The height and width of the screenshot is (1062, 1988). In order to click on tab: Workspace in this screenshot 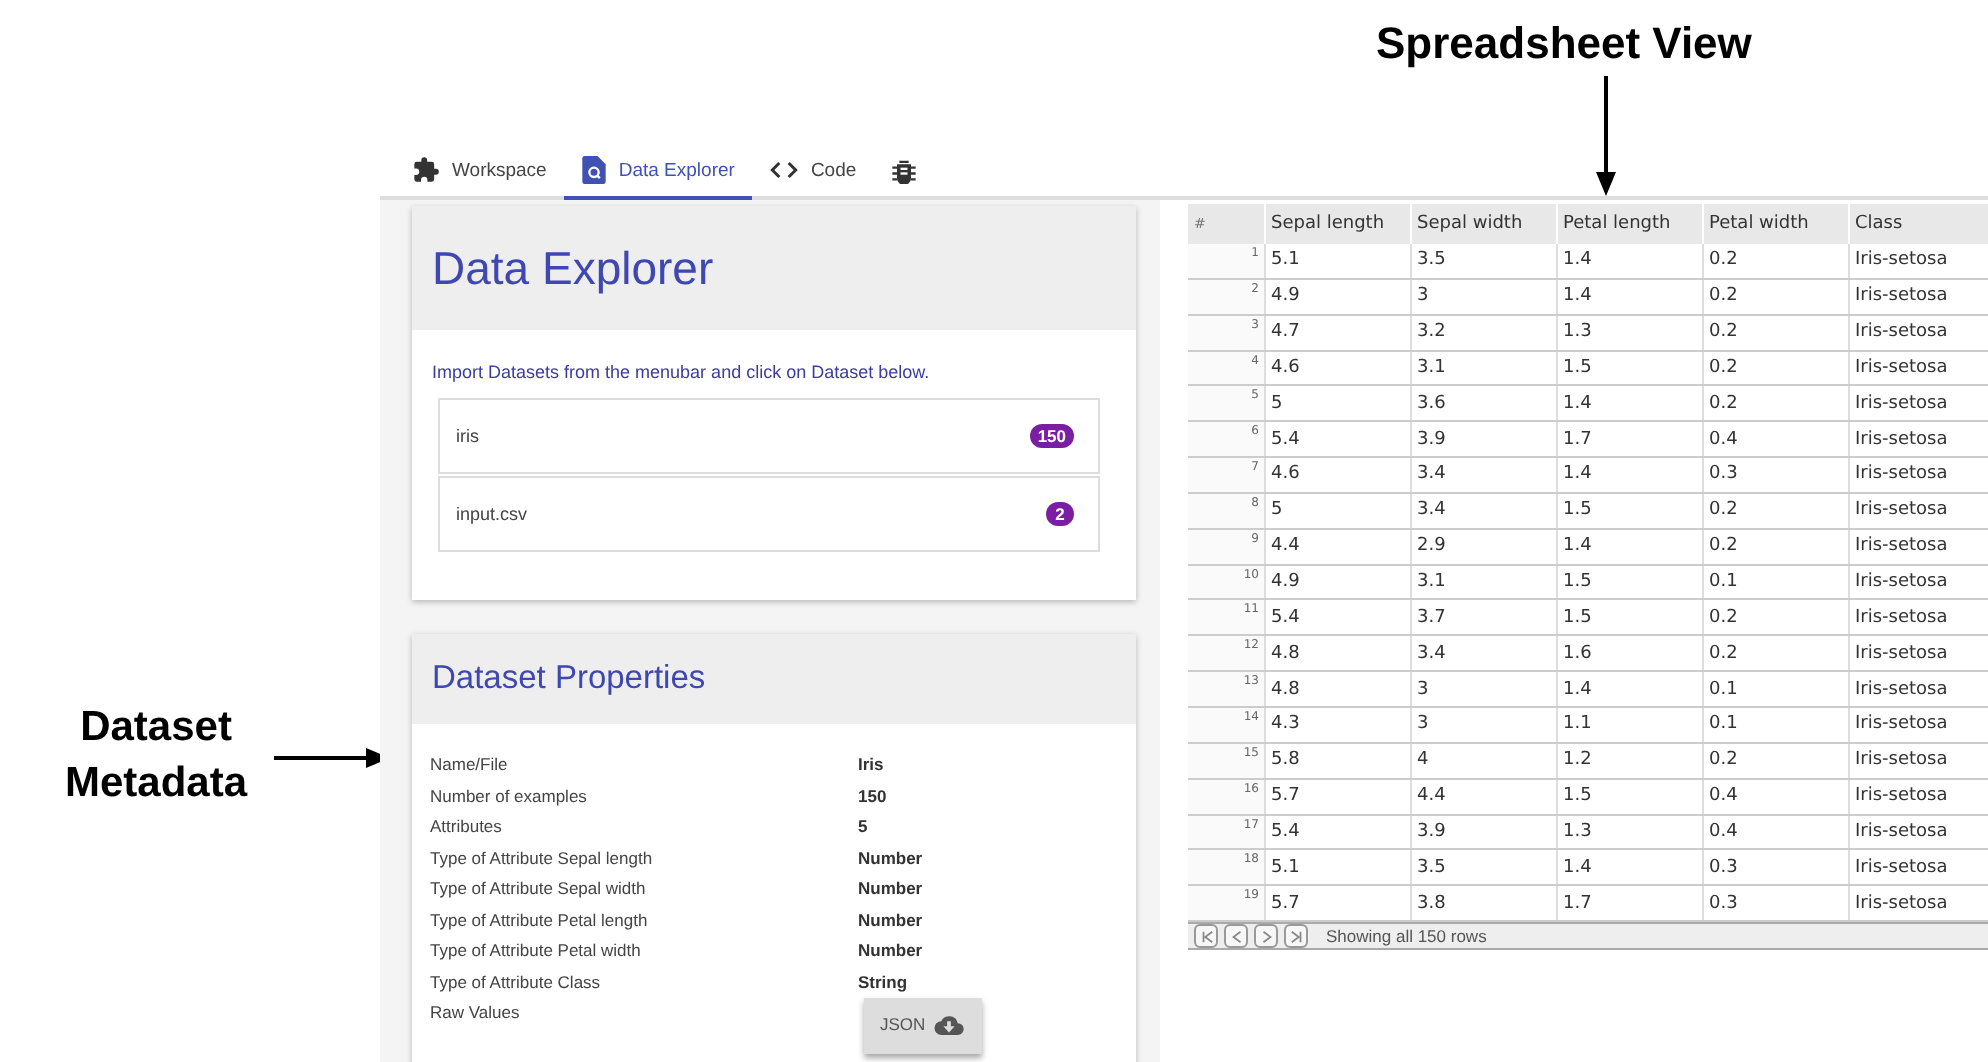, I will do `click(479, 172)`.